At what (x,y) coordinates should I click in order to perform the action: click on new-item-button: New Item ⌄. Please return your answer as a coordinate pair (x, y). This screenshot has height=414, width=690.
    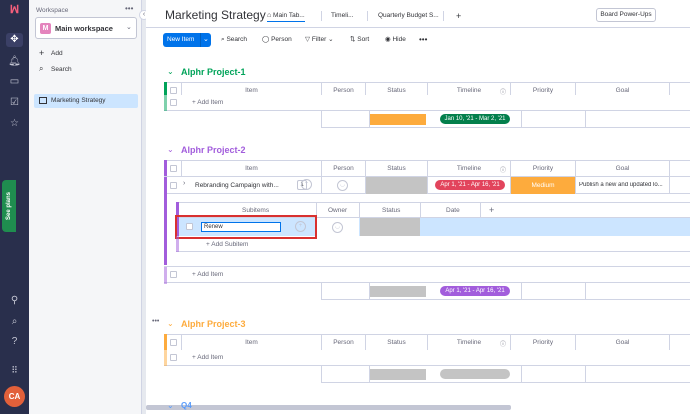
    Looking at the image, I should click on (187, 40).